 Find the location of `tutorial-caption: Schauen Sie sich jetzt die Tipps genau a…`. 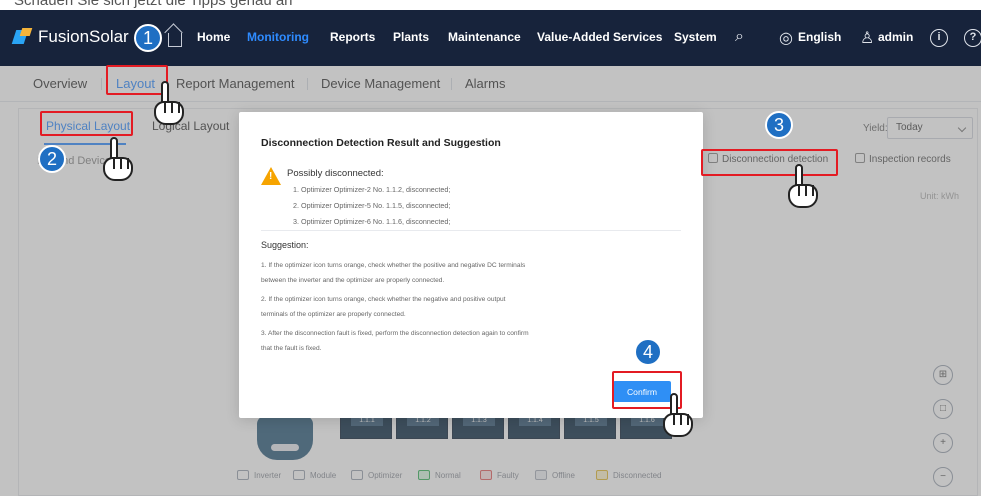

tutorial-caption: Schauen Sie sich jetzt die Tipps genau a… is located at coordinates (490, 5).